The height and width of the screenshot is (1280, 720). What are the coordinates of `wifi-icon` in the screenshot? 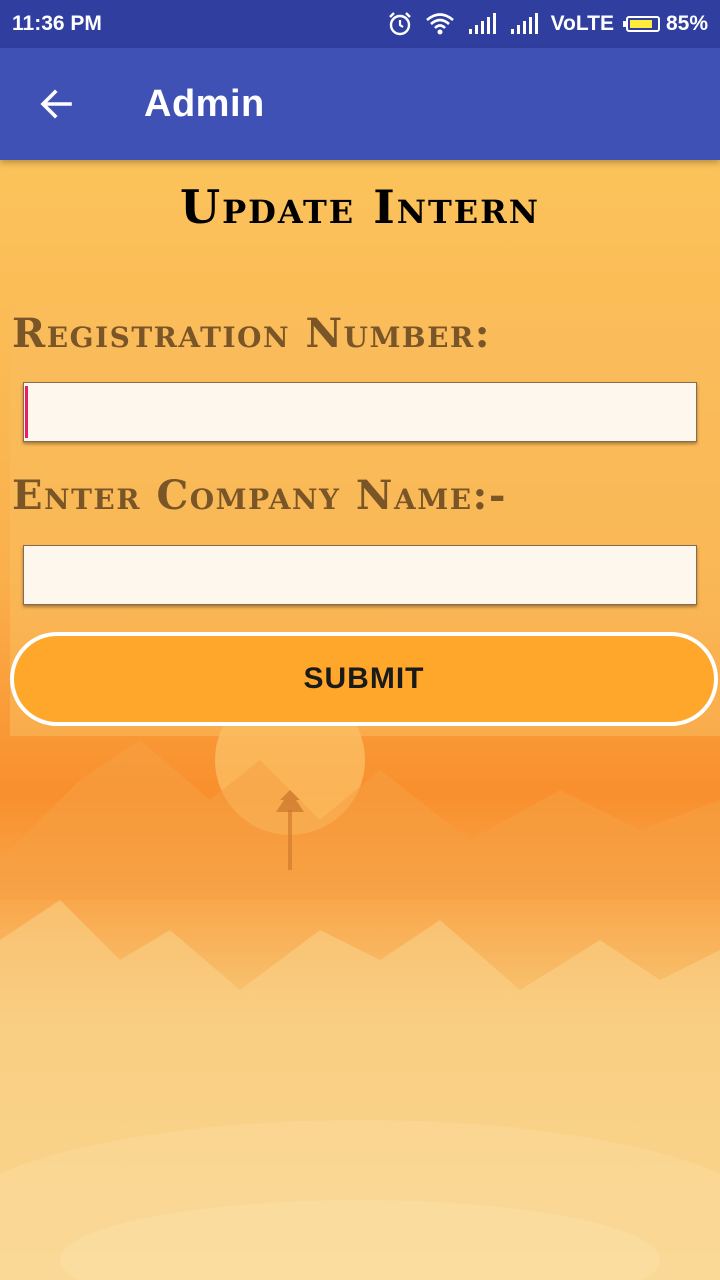 It's located at (440, 24).